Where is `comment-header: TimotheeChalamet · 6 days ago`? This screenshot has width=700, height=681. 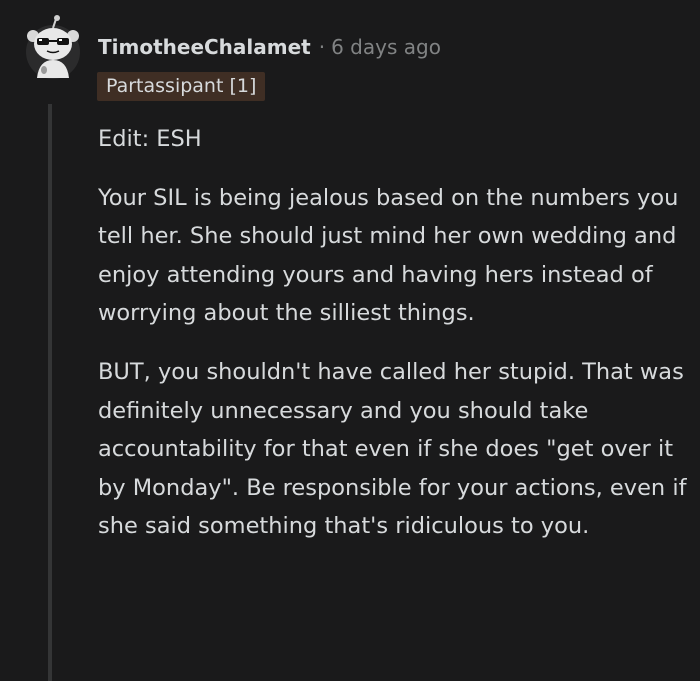 comment-header: TimotheeChalamet · 6 days ago is located at coordinates (269, 47).